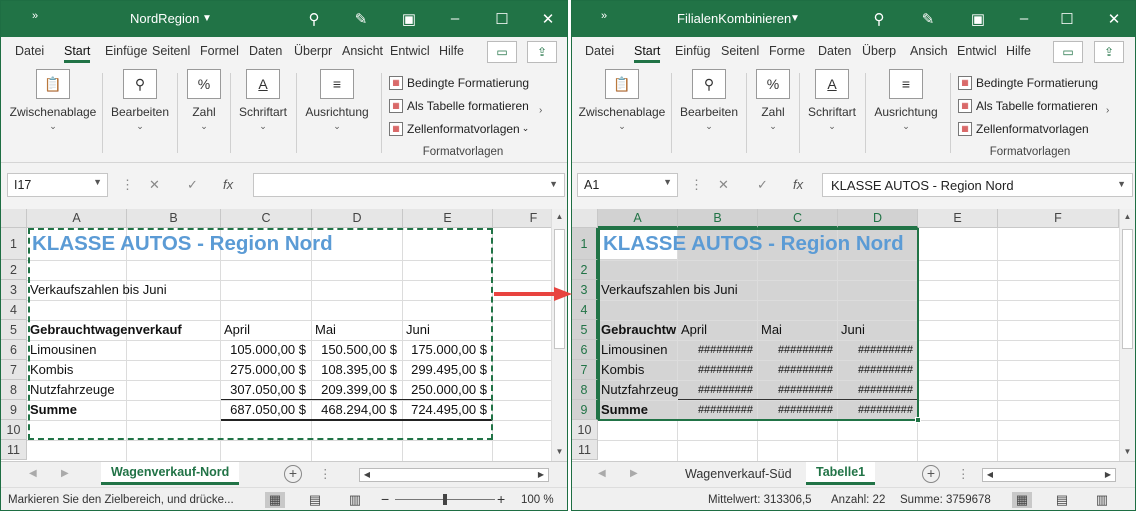 The image size is (1136, 511). What do you see at coordinates (958, 218) in the screenshot?
I see `column-header-e: E` at bounding box center [958, 218].